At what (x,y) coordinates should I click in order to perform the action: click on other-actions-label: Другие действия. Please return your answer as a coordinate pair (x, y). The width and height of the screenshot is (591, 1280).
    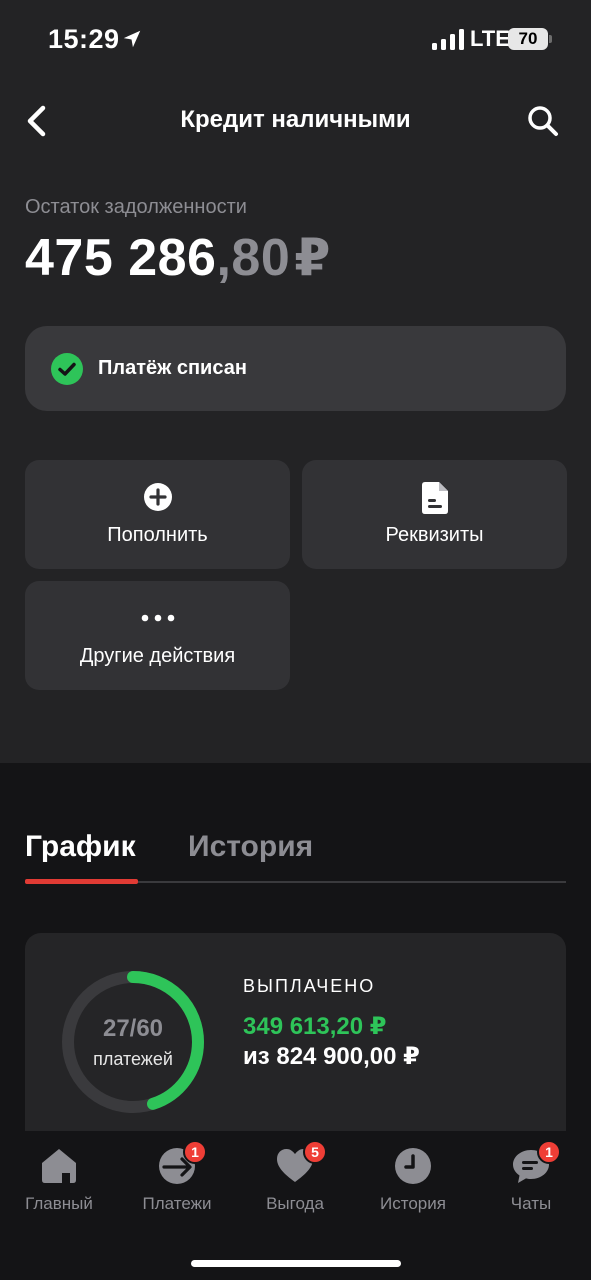
    Looking at the image, I should click on (157, 656).